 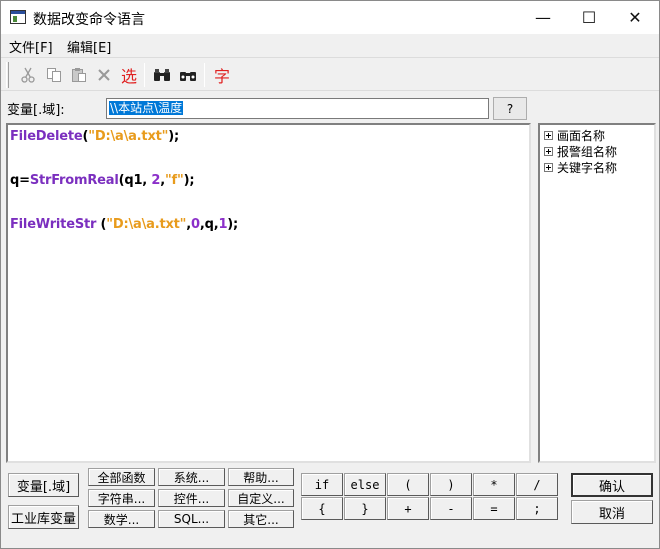 I want to click on code-line: FileDelete("D:\a\a.txt");, so click(x=268, y=140).